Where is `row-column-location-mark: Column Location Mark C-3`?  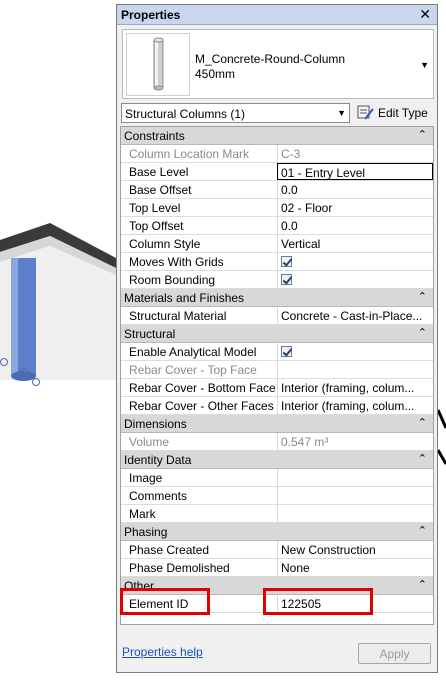 row-column-location-mark: Column Location Mark C-3 is located at coordinates (277, 154).